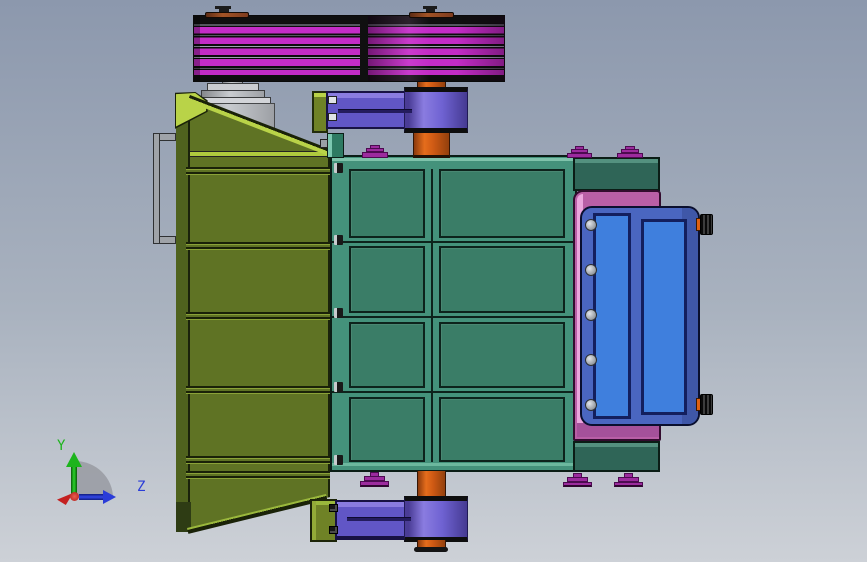 Image resolution: width=867 pixels, height=562 pixels. What do you see at coordinates (436, 110) in the screenshot?
I see `bearing-top-cylinder` at bounding box center [436, 110].